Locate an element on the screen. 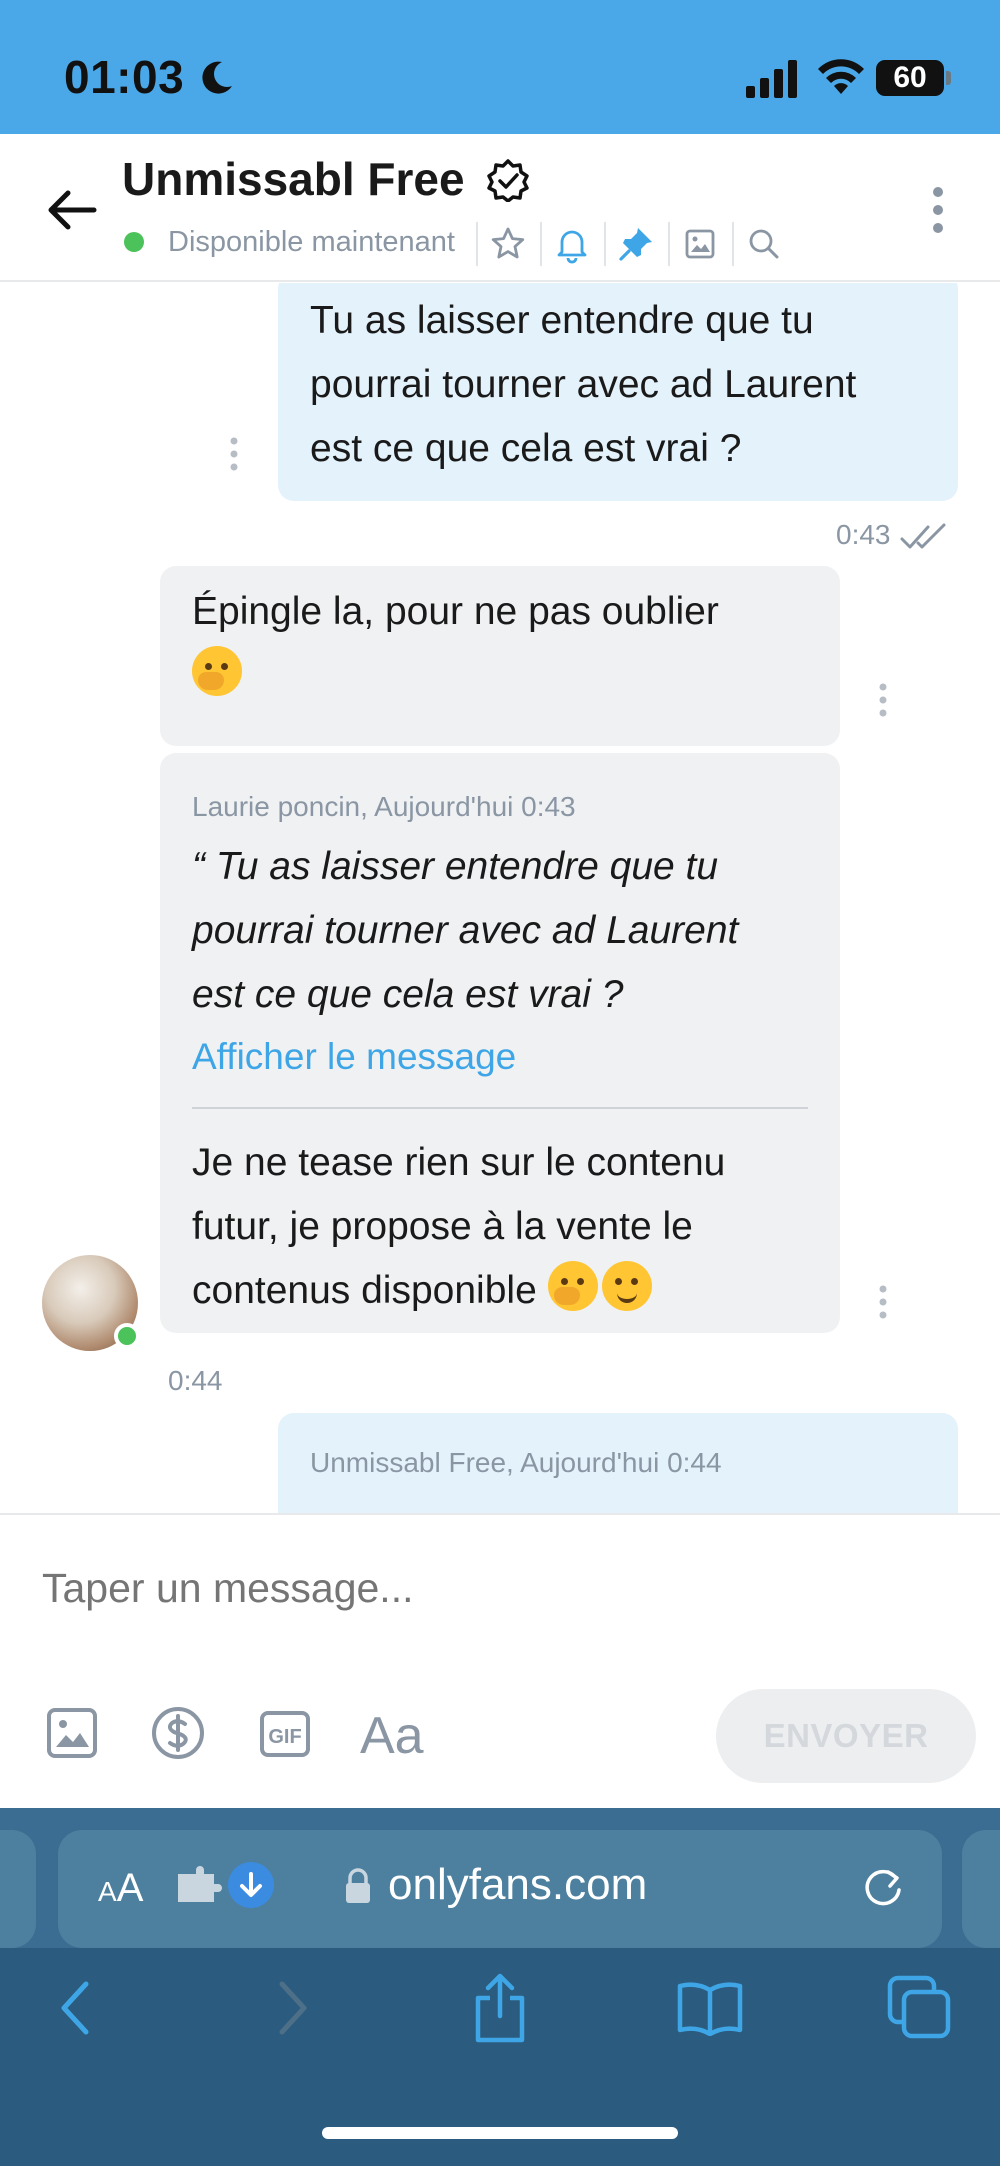 This screenshot has width=1000, height=2166. avatar-online-indicator is located at coordinates (127, 1336).